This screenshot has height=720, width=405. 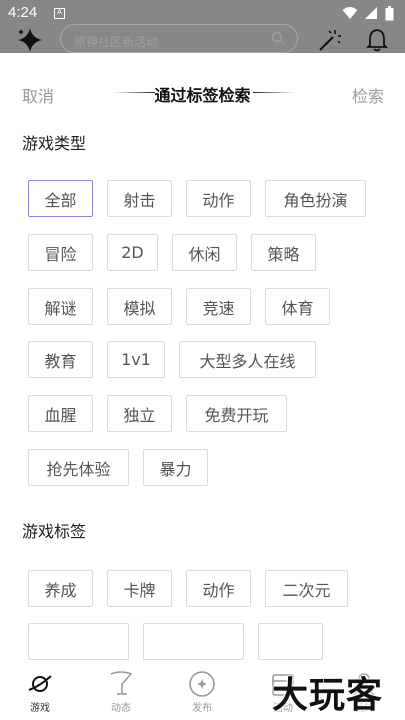 What do you see at coordinates (179, 38) in the screenshot?
I see `search-bar: 原神社区新活动` at bounding box center [179, 38].